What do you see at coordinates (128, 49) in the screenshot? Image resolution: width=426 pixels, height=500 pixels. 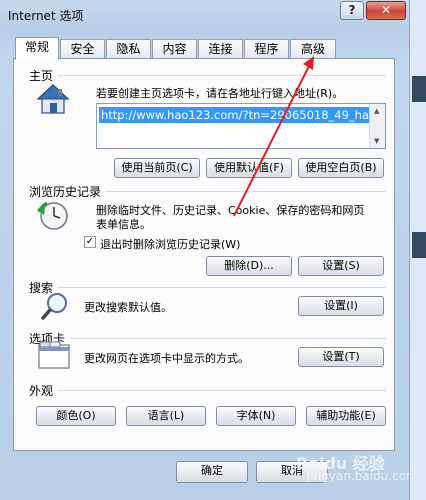 I see `tab-privacy: 隐私` at bounding box center [128, 49].